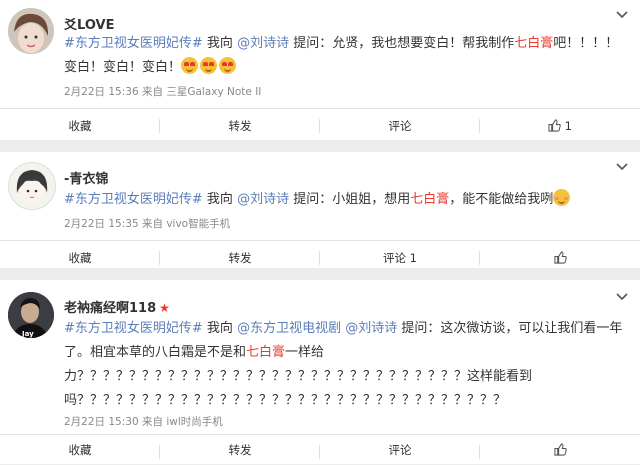 The image size is (640, 465). Describe the element at coordinates (27, 334) in the screenshot. I see `avatar-text: Jay` at that location.